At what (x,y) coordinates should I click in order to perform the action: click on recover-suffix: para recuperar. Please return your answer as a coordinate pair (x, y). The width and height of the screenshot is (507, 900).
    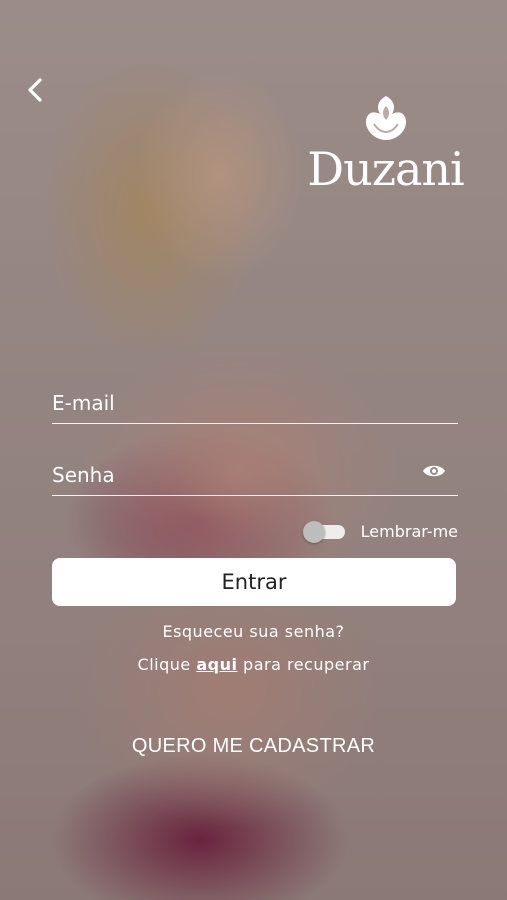
    Looking at the image, I should click on (306, 664).